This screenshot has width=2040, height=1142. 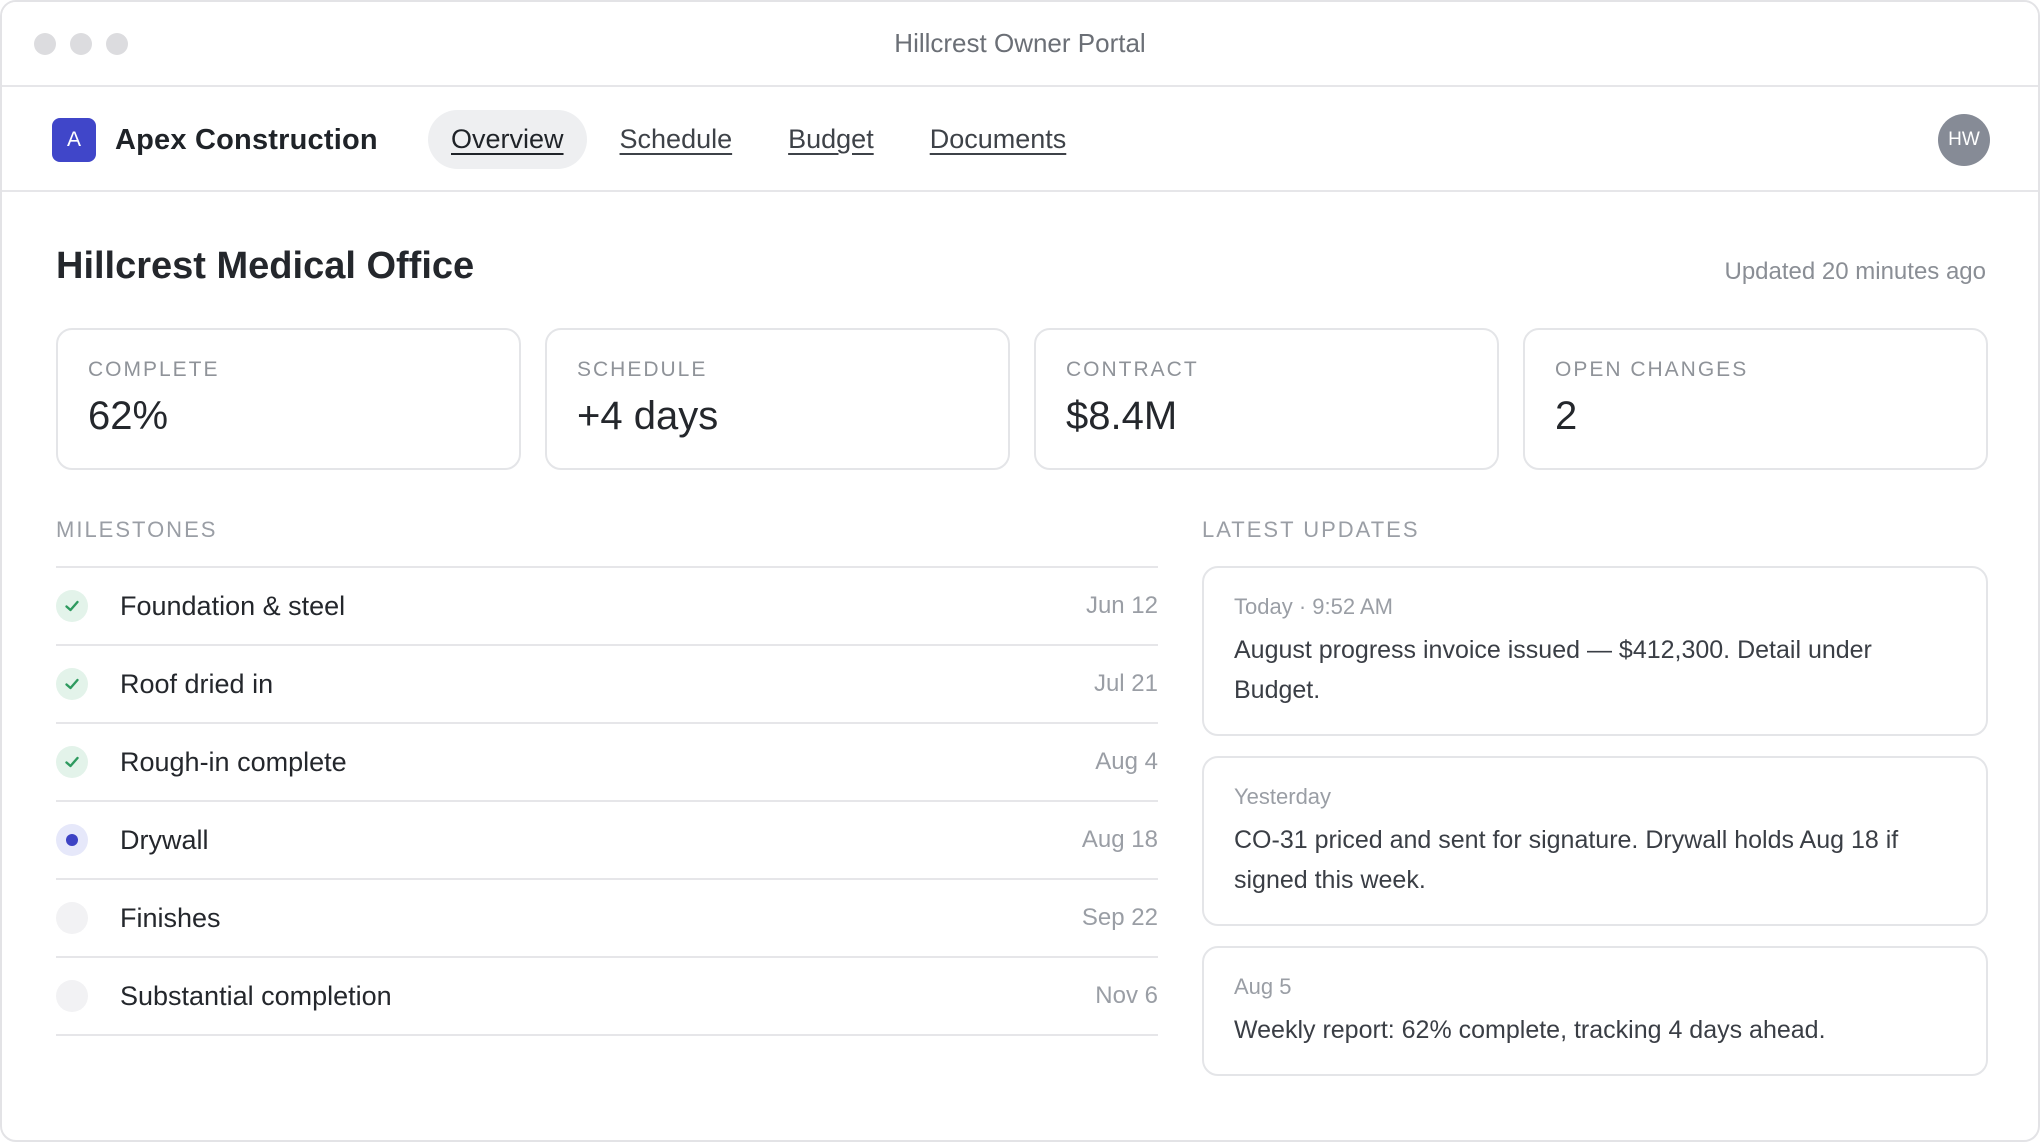 What do you see at coordinates (197, 683) in the screenshot?
I see `milestone-name: Roof dried in` at bounding box center [197, 683].